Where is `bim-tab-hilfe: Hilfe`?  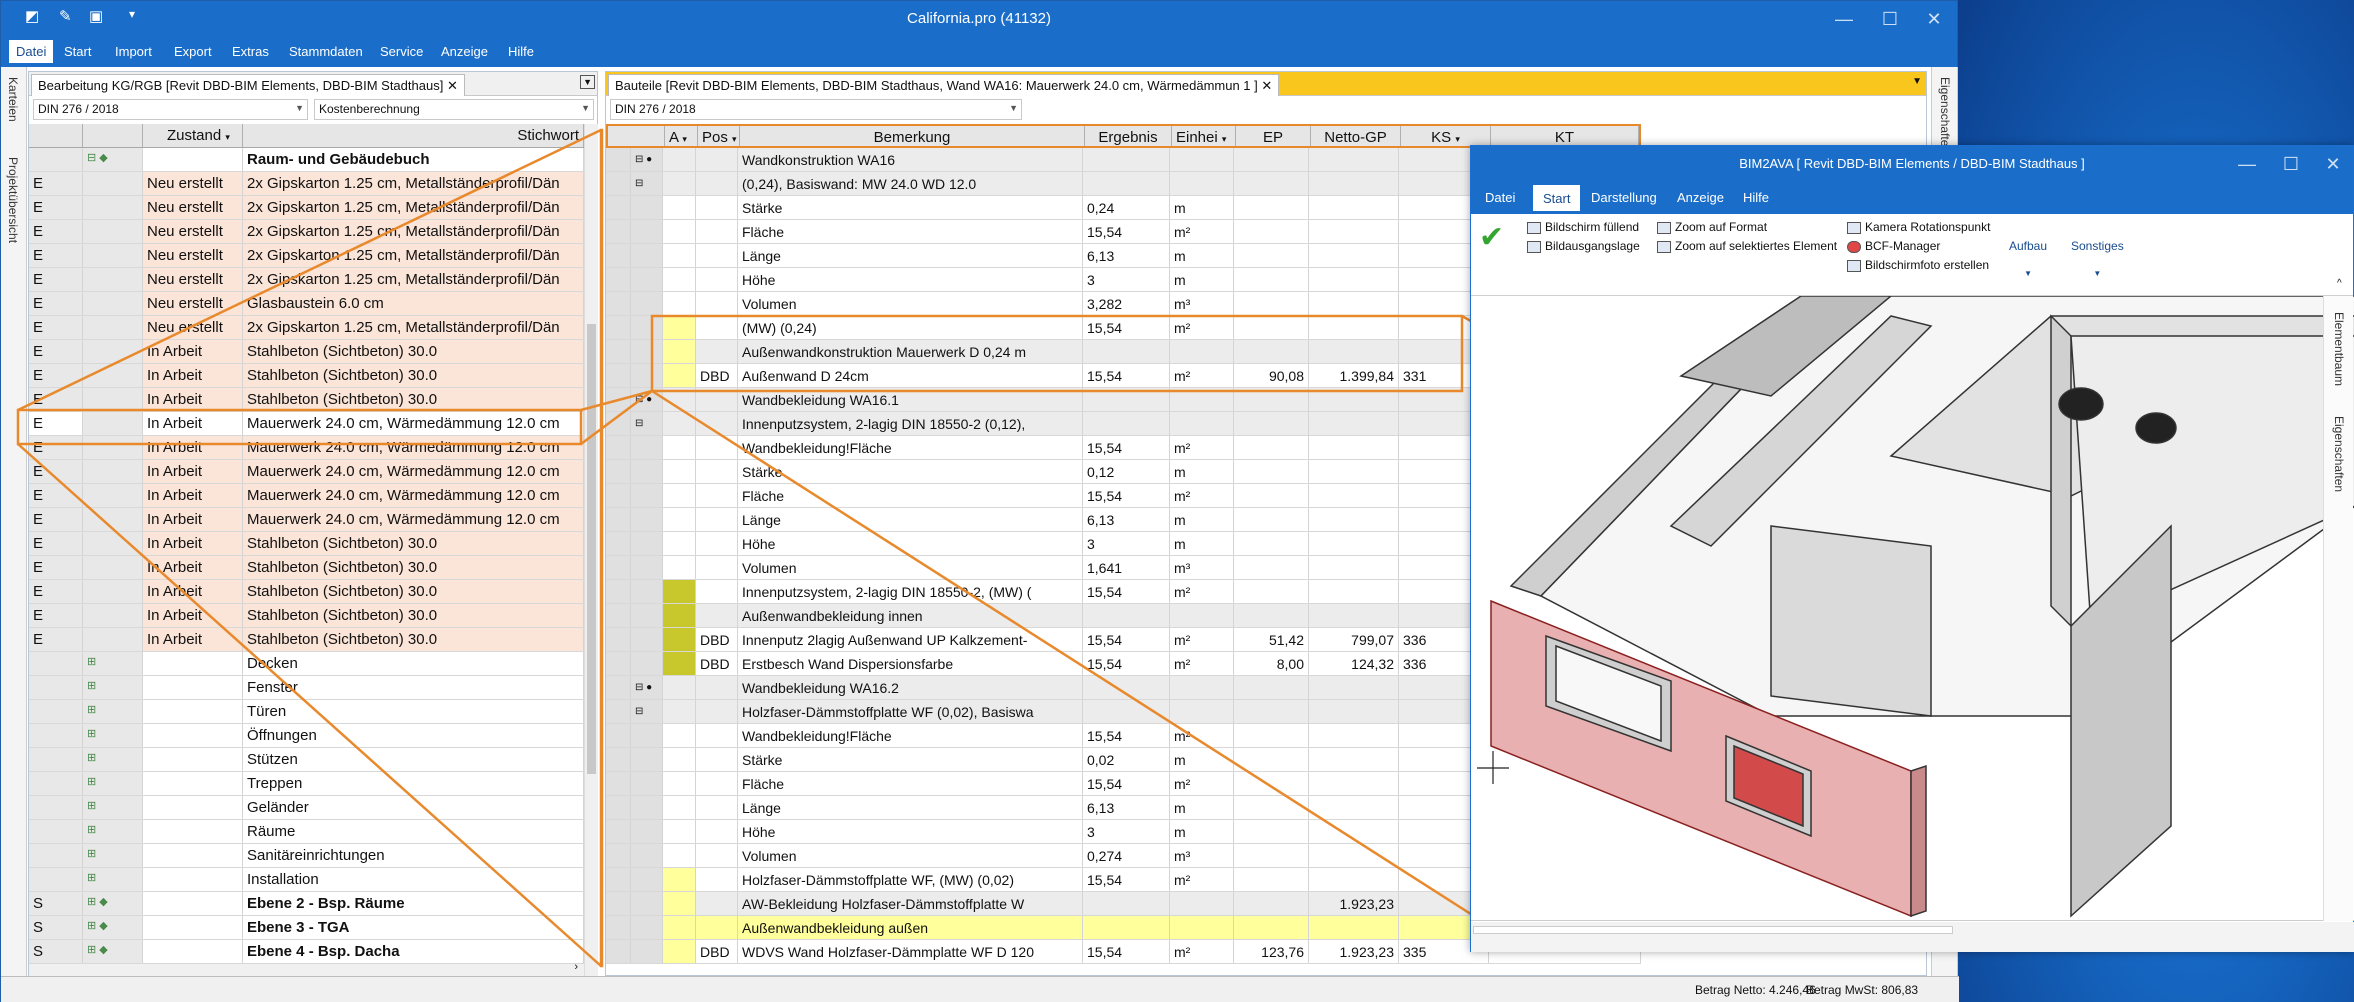 bim-tab-hilfe: Hilfe is located at coordinates (1756, 197).